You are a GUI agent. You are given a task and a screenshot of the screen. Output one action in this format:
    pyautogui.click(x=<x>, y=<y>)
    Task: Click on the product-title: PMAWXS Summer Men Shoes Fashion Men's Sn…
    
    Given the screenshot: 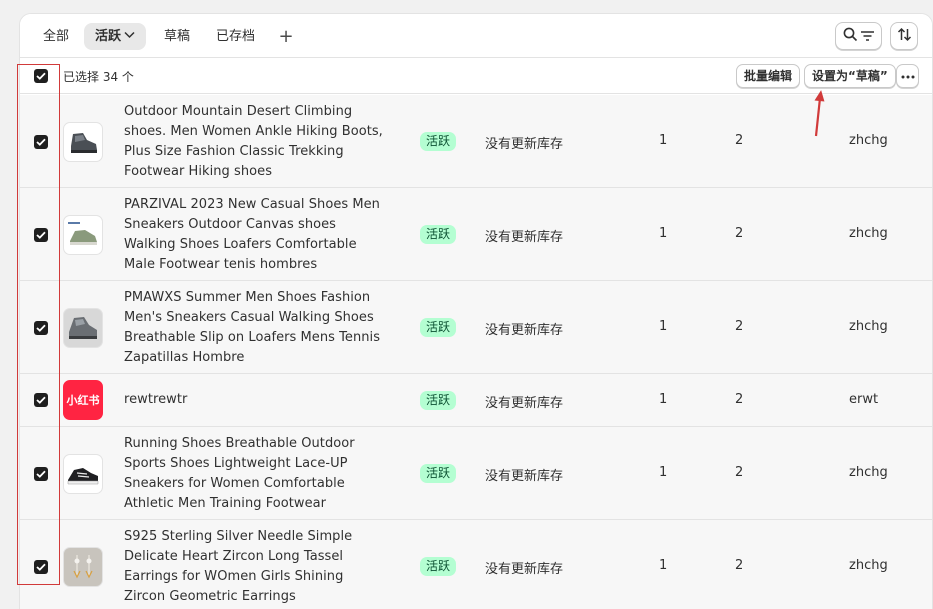 What is the action you would take?
    pyautogui.click(x=255, y=328)
    